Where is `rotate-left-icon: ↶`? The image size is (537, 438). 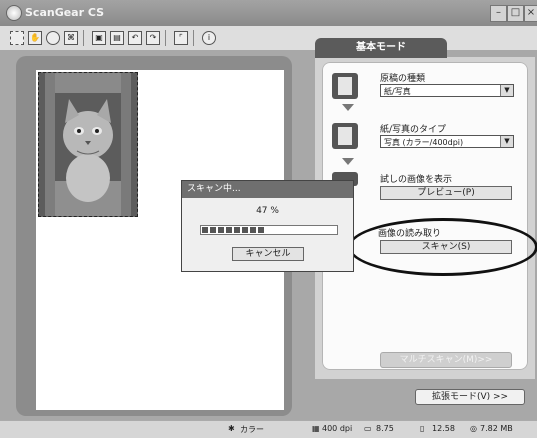 rotate-left-icon: ↶ is located at coordinates (135, 38).